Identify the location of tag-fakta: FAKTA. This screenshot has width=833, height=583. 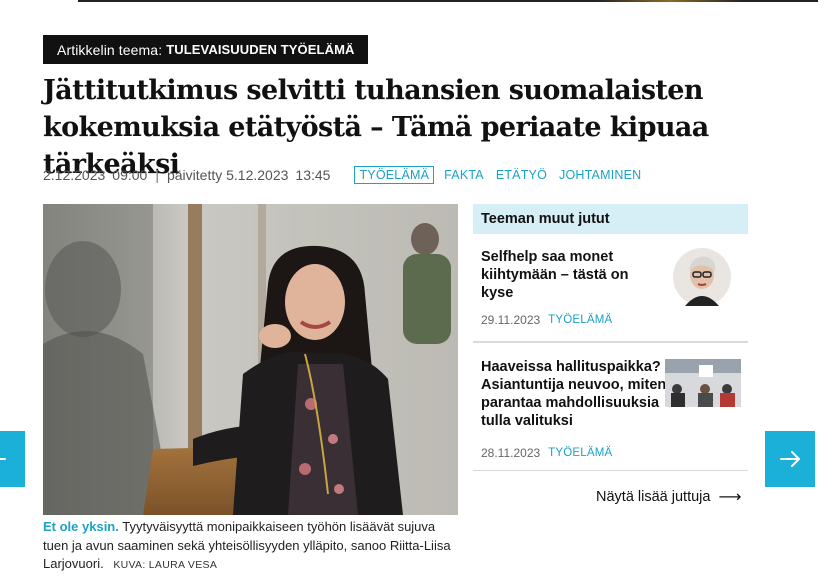
(464, 175).